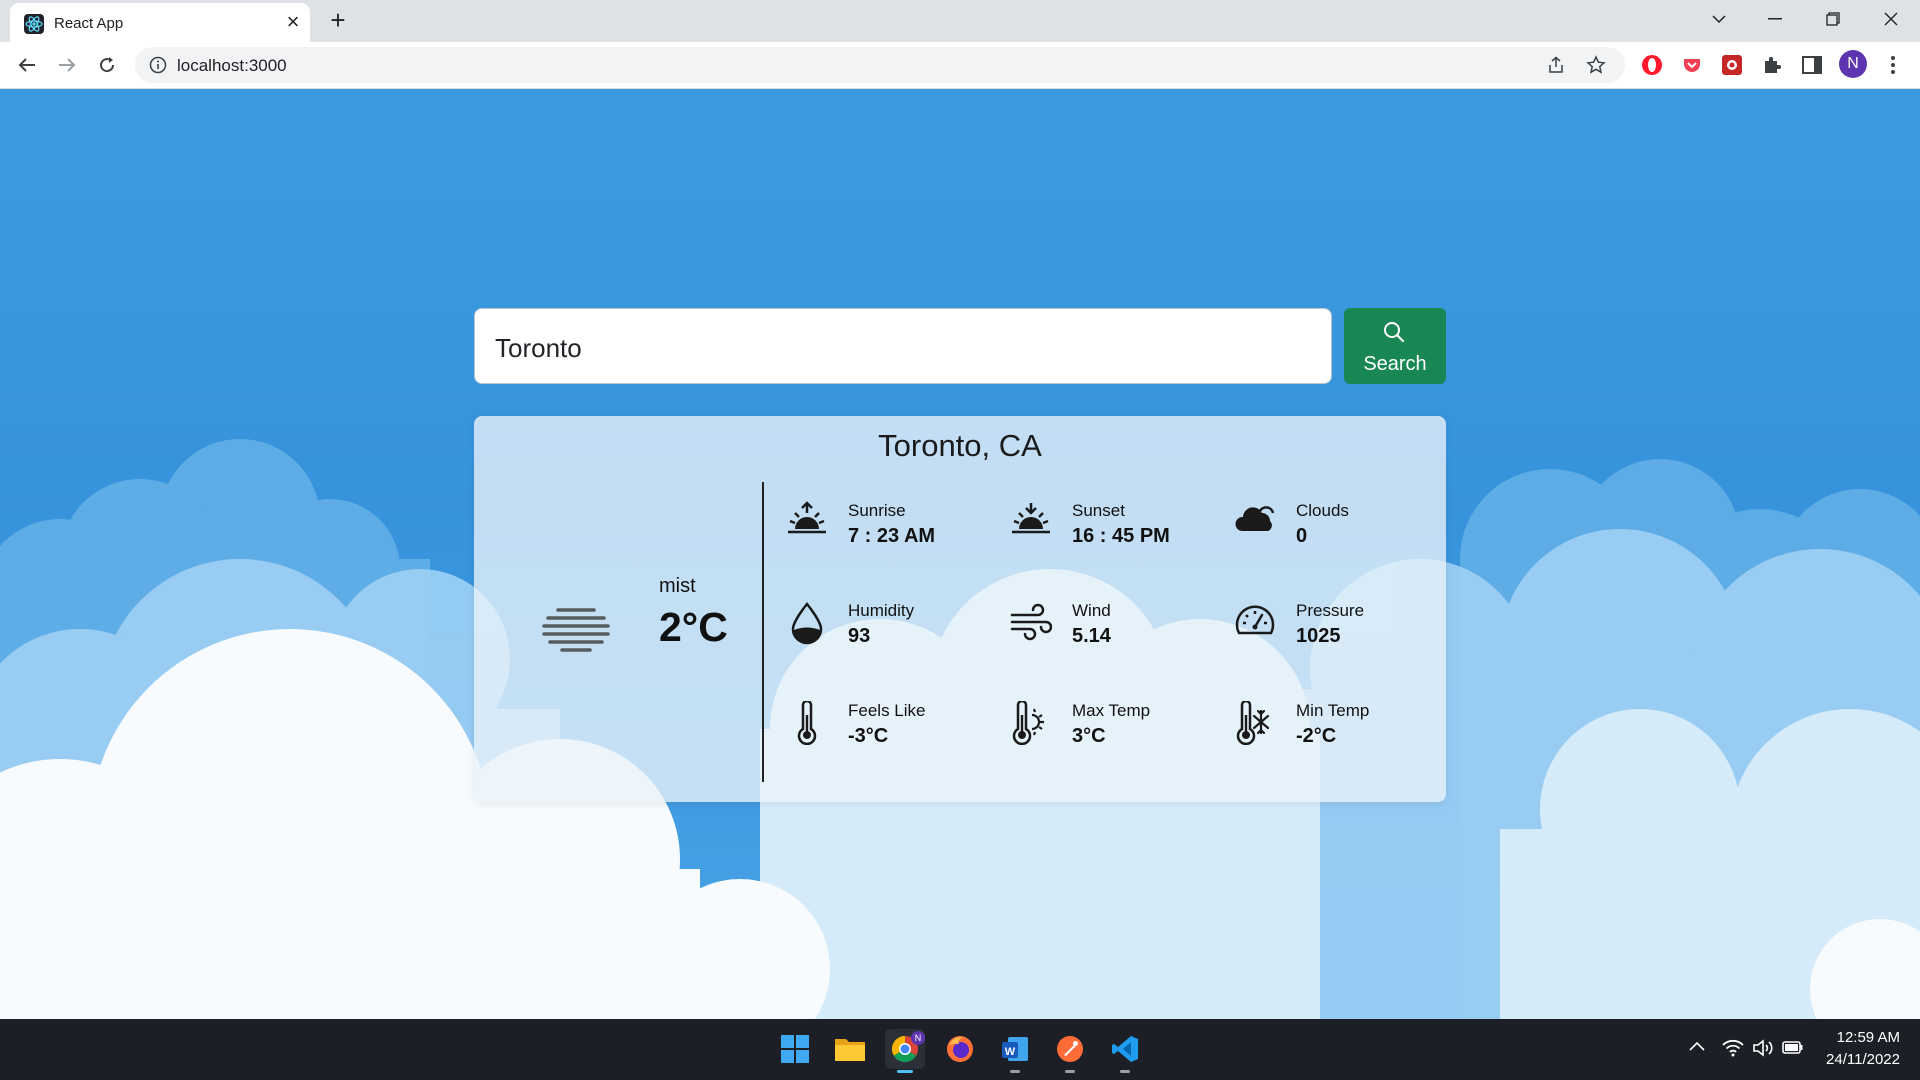 The height and width of the screenshot is (1080, 1920). What do you see at coordinates (1330, 610) in the screenshot?
I see `pressure-label: Pressure` at bounding box center [1330, 610].